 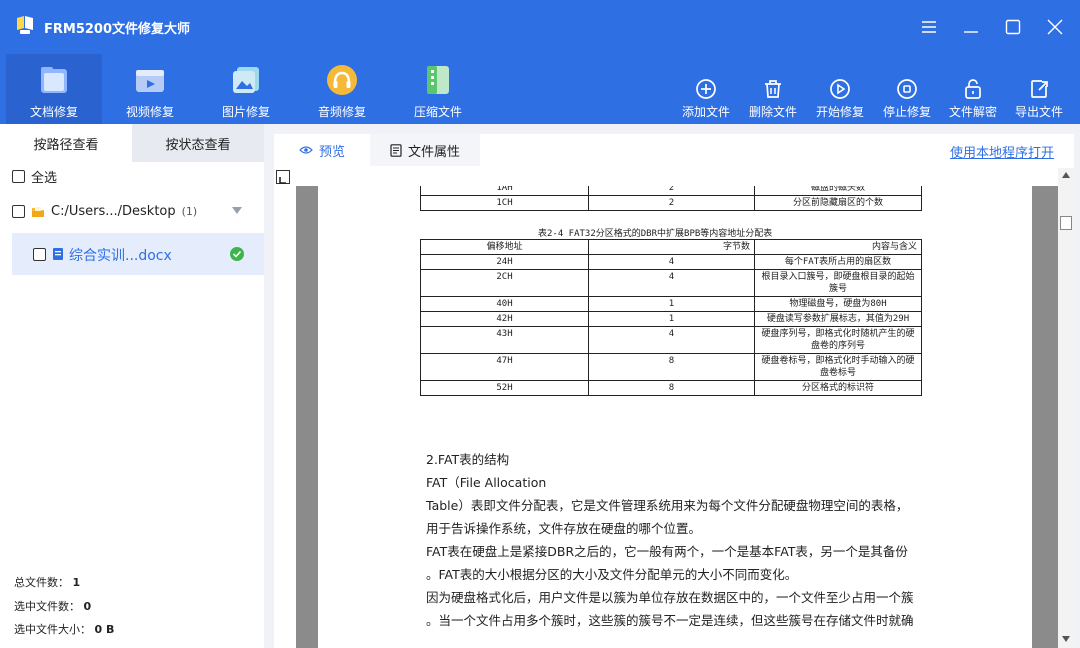 I want to click on table-cell: 1, so click(x=671, y=304).